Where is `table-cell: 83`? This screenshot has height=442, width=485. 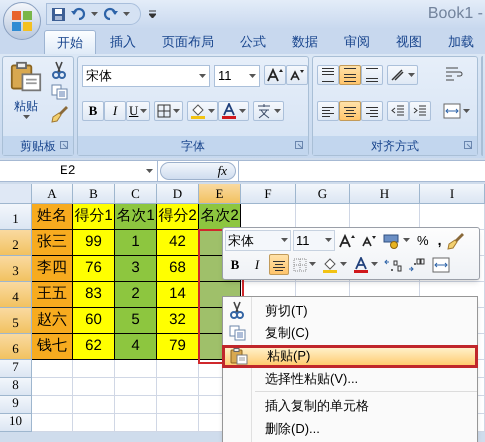 table-cell: 83 is located at coordinates (94, 295).